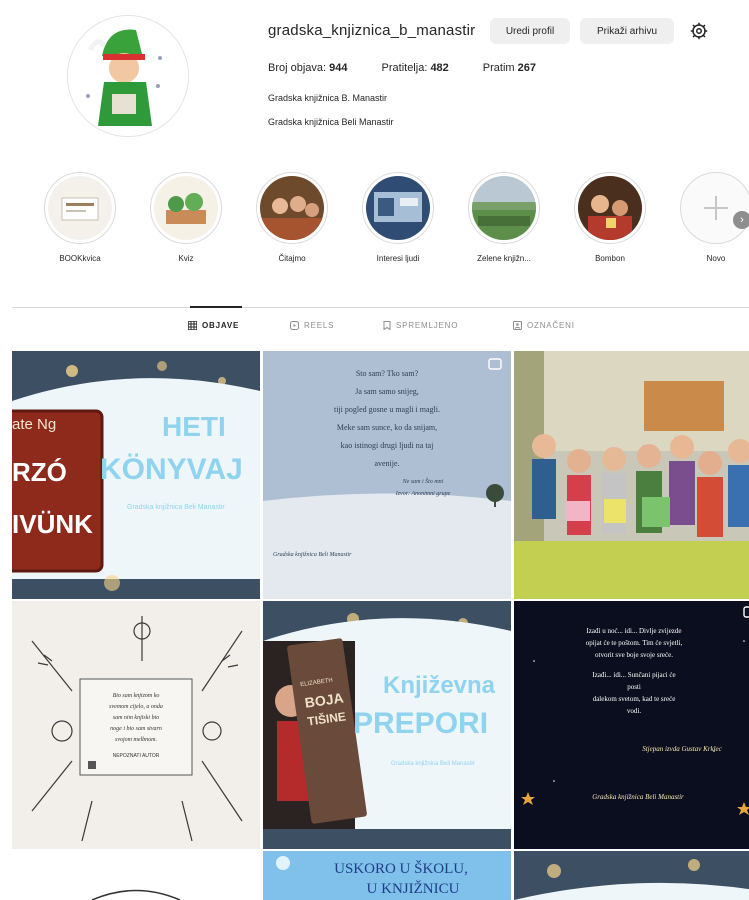 The image size is (749, 900). What do you see at coordinates (517, 325) in the screenshot?
I see `tagged-icon` at bounding box center [517, 325].